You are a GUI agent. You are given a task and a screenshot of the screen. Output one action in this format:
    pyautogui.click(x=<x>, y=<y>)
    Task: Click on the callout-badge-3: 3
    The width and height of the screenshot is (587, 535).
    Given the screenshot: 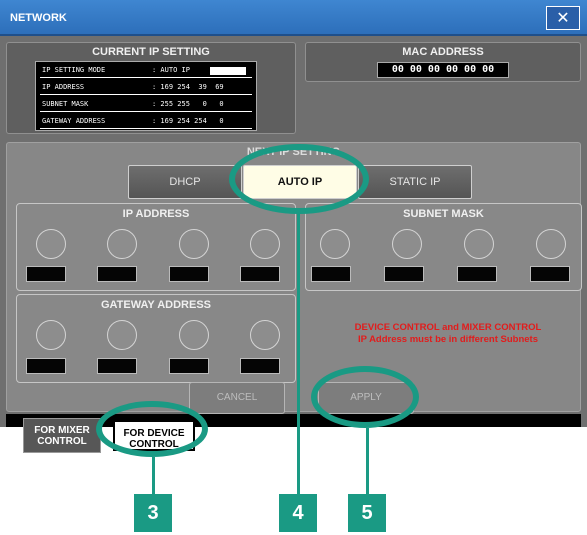 What is the action you would take?
    pyautogui.click(x=153, y=513)
    